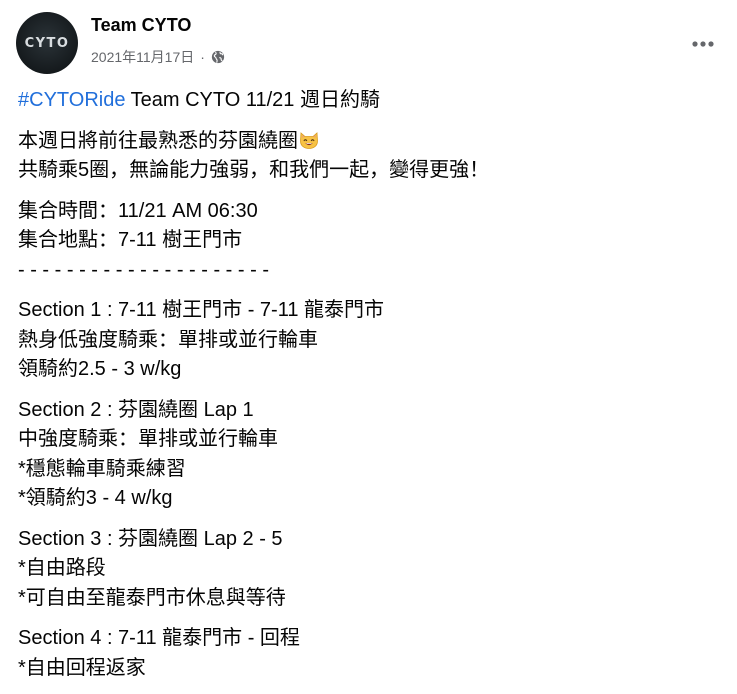 Image resolution: width=737 pixels, height=694 pixels. Describe the element at coordinates (368, 653) in the screenshot. I see `section-4: Section 4 : 7-11 龍泰門市 - 回程 *自由回程返家` at that location.